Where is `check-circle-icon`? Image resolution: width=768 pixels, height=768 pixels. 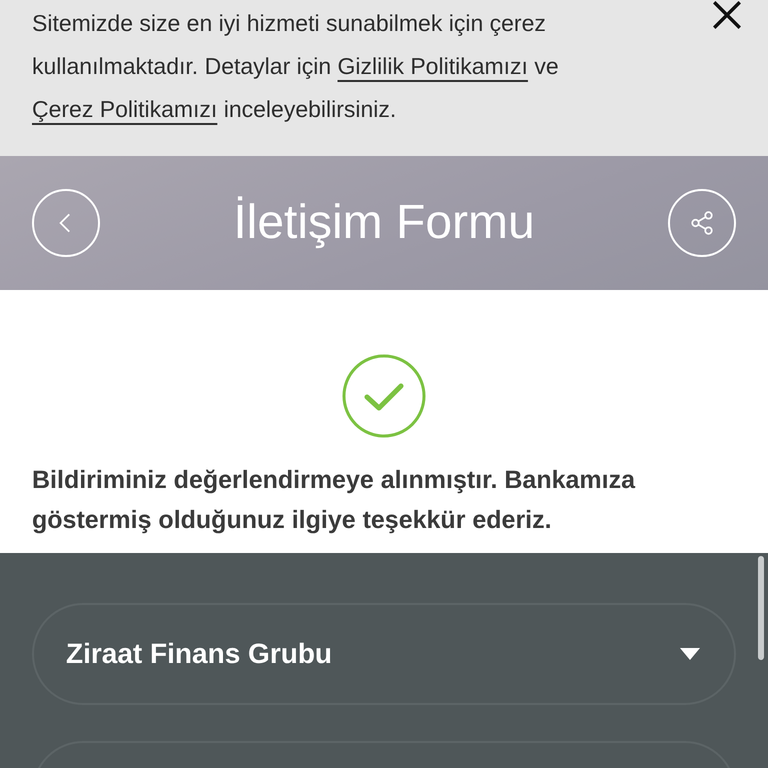
check-circle-icon is located at coordinates (384, 396).